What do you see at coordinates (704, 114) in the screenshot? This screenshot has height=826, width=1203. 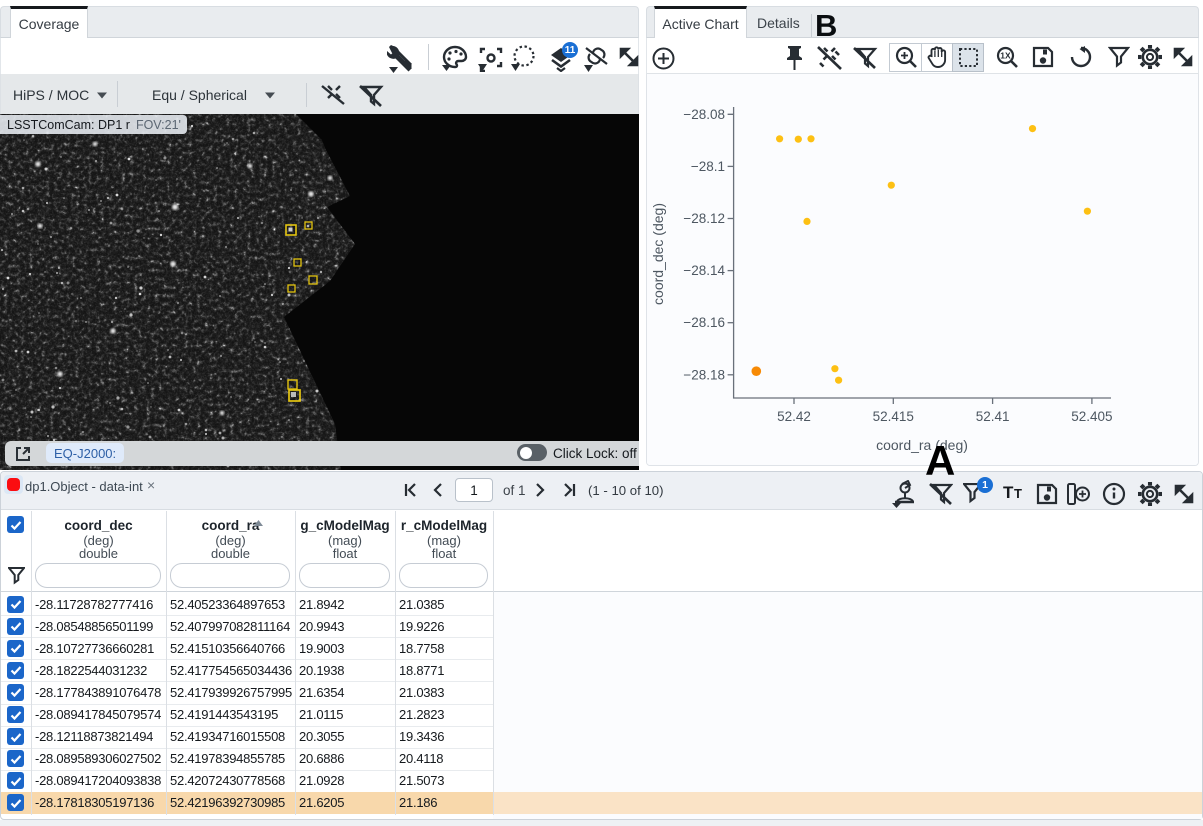 I see `svg-text: −28.08` at bounding box center [704, 114].